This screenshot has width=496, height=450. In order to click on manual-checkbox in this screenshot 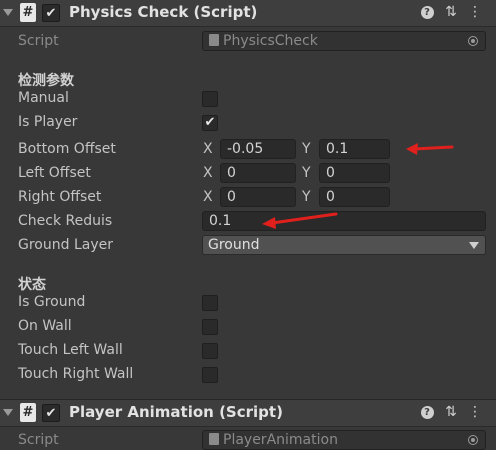, I will do `click(210, 99)`.